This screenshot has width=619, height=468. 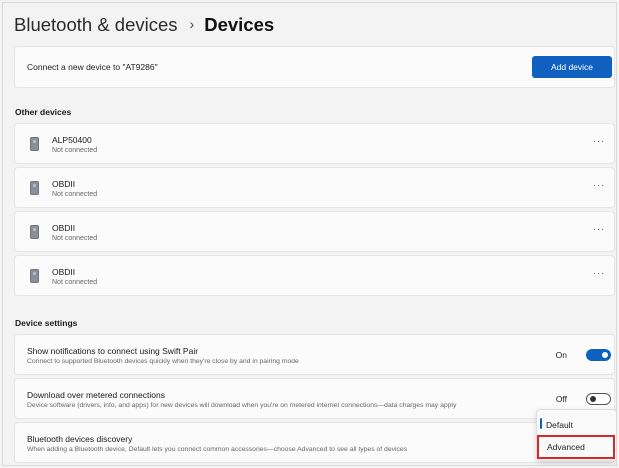 I want to click on discovery-dropdown-menu: Default Advanced, so click(x=576, y=435).